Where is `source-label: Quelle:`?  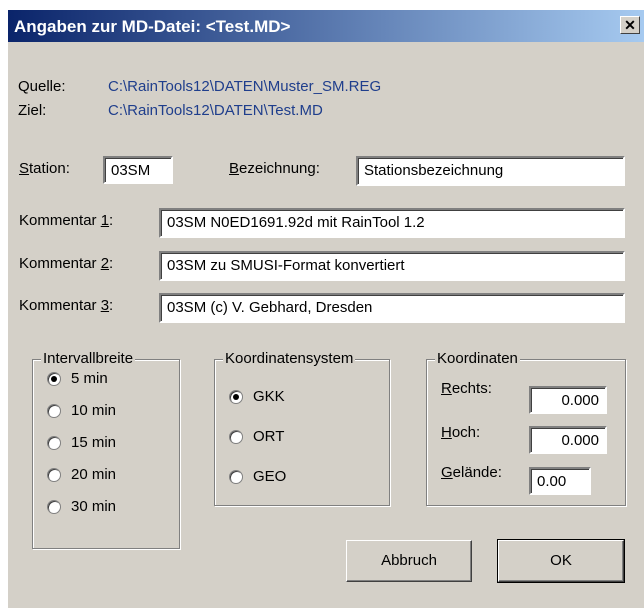
source-label: Quelle: is located at coordinates (42, 86).